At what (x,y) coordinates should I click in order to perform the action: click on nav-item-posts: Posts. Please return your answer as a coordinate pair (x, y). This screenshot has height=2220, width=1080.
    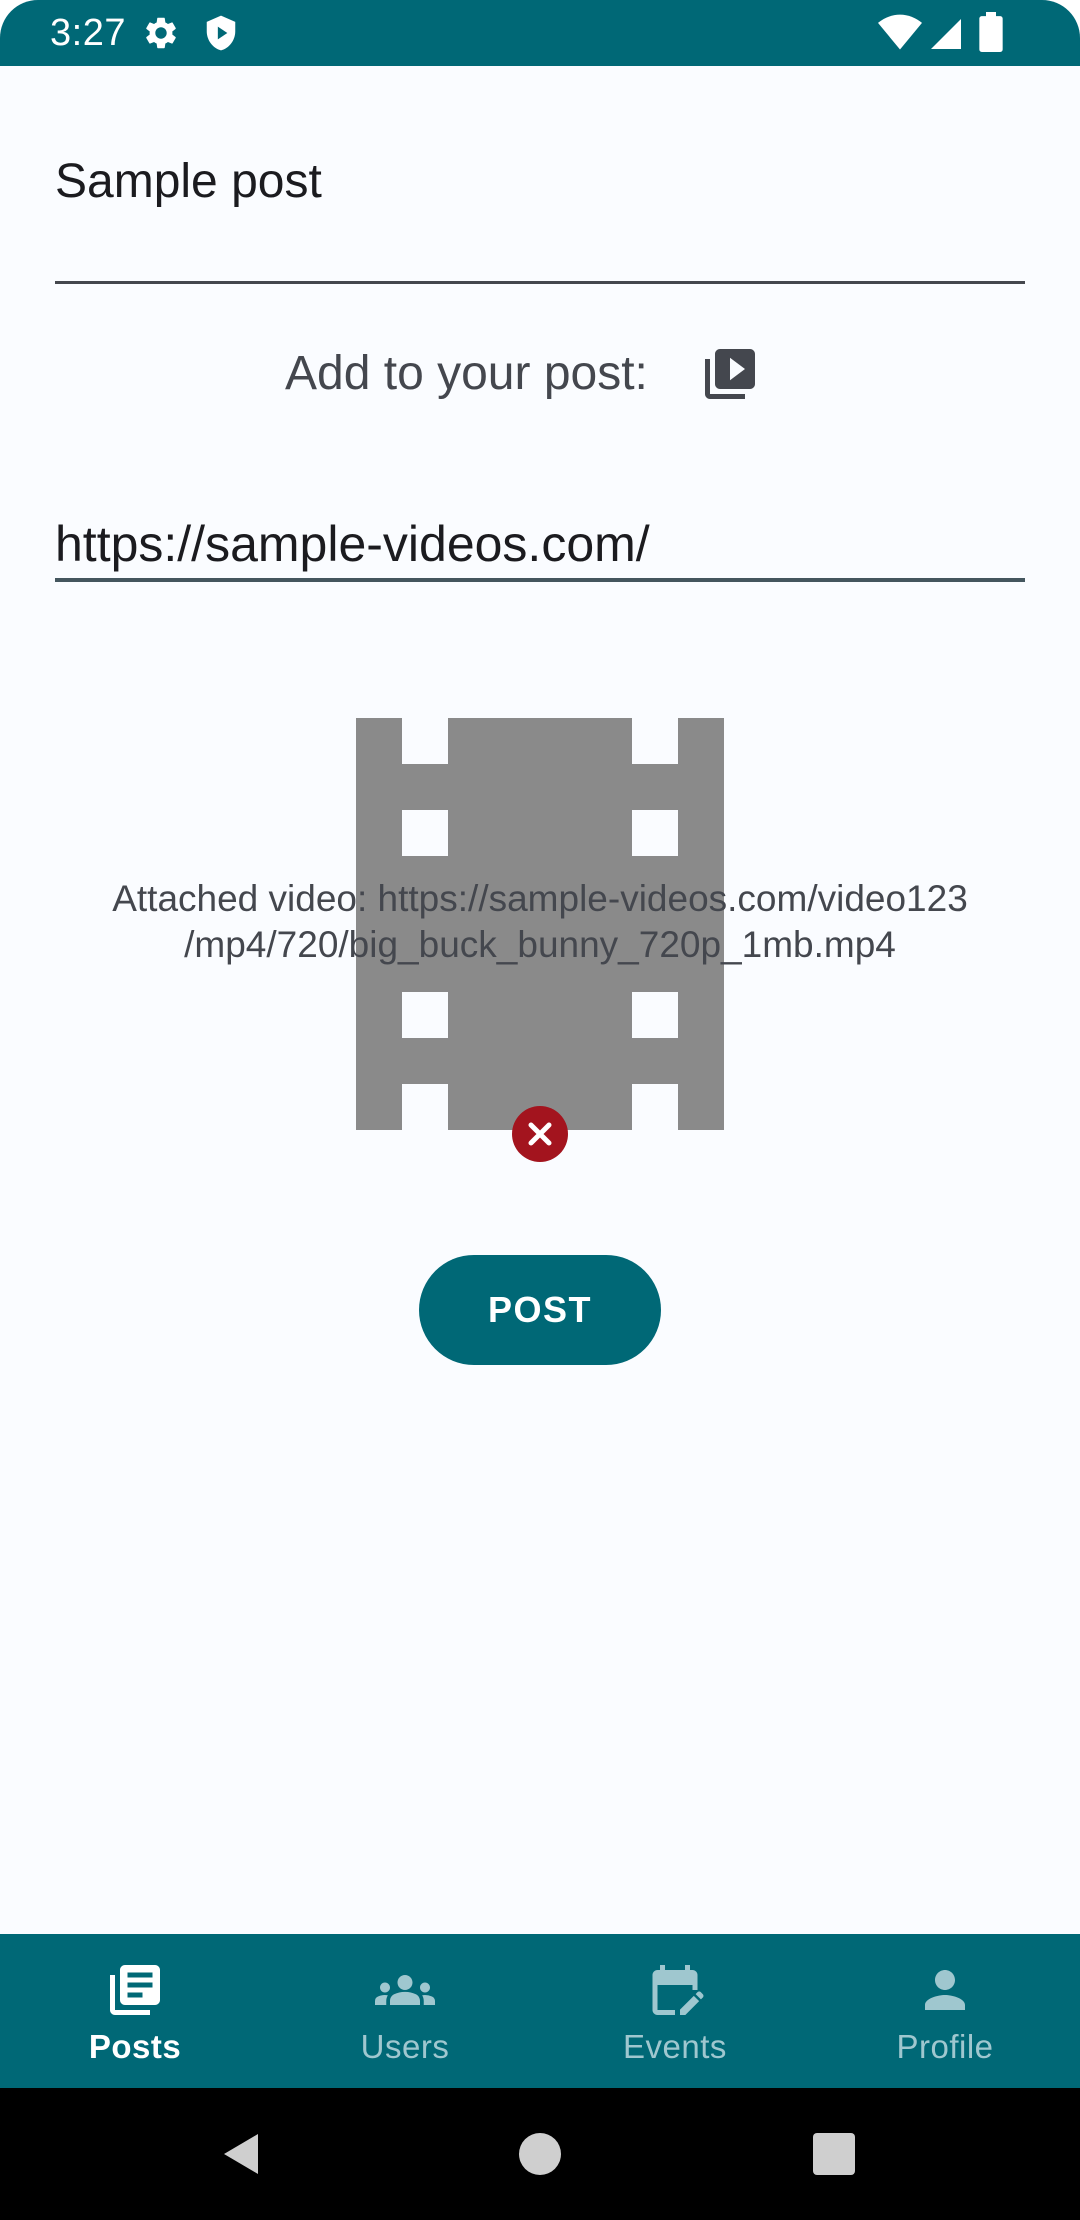
    Looking at the image, I should click on (135, 2011).